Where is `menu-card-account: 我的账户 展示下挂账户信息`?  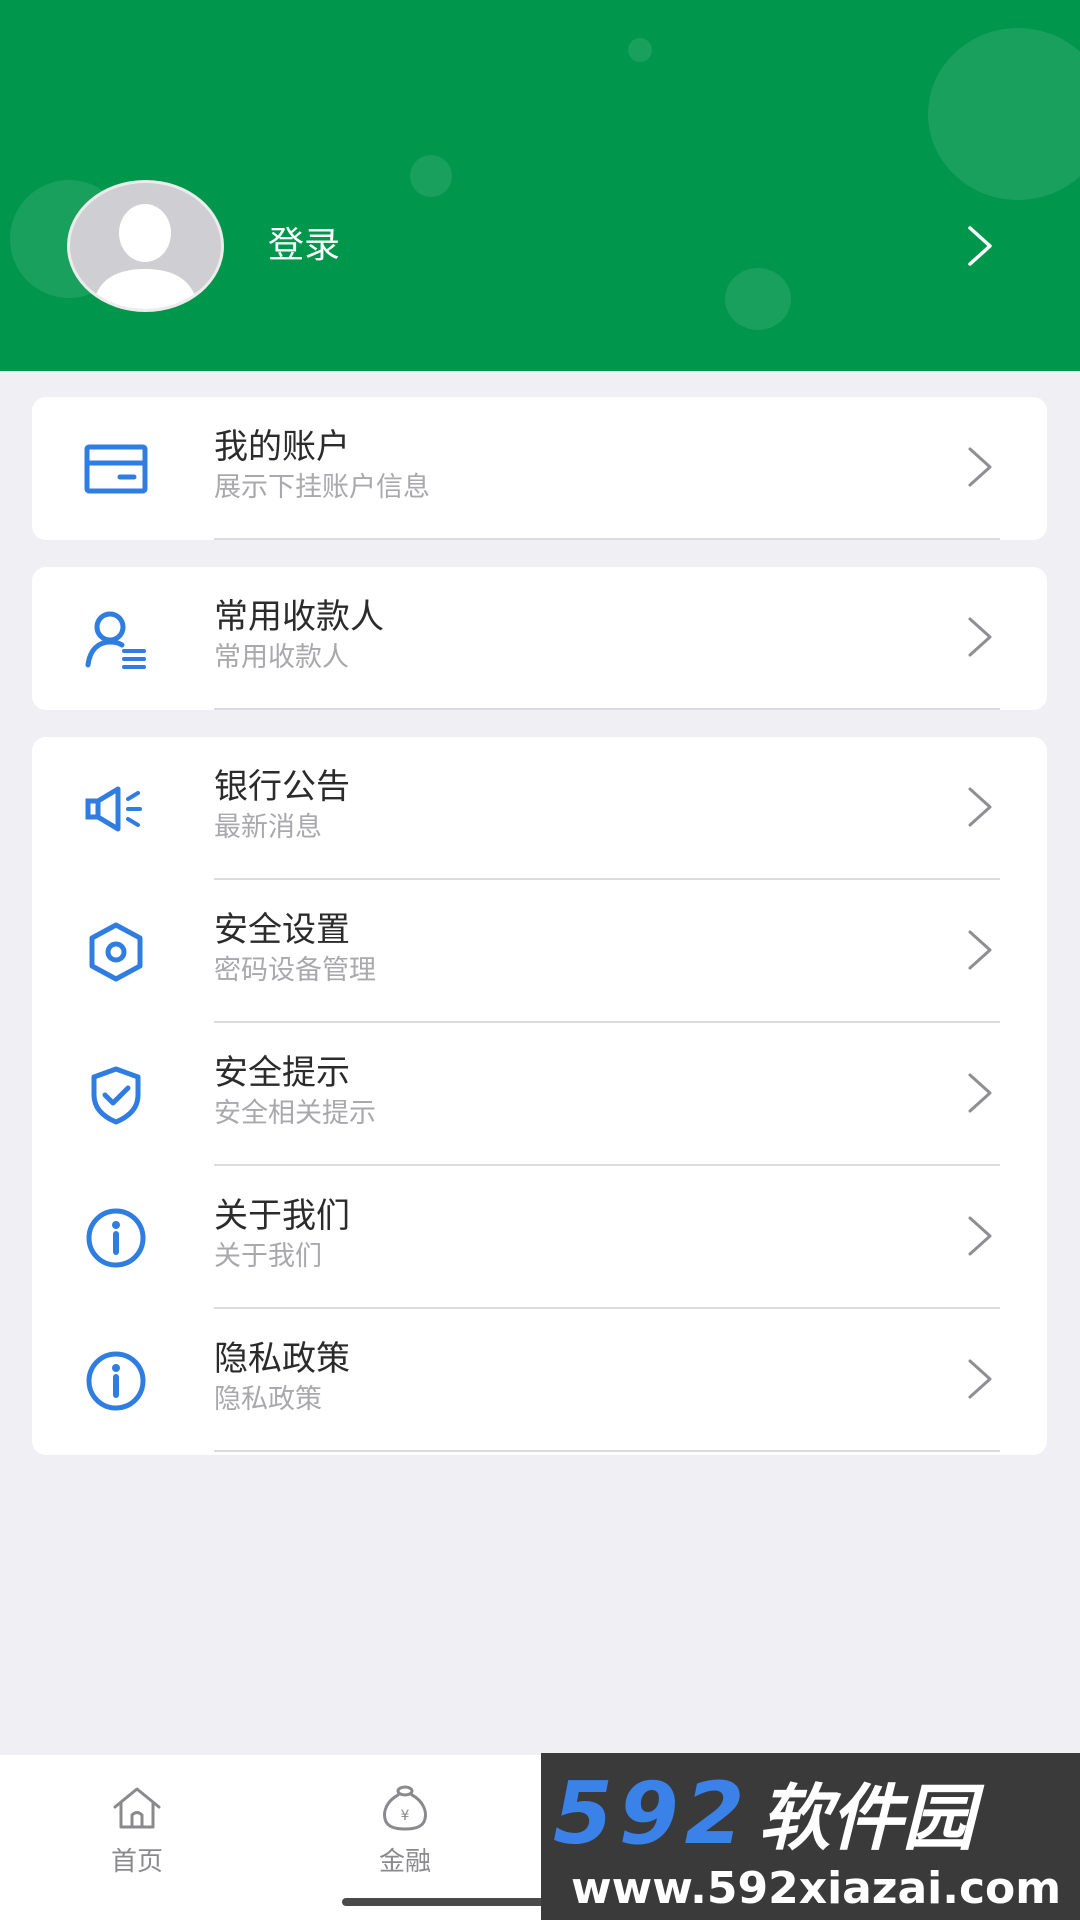
menu-card-account: 我的账户 展示下挂账户信息 is located at coordinates (539, 468).